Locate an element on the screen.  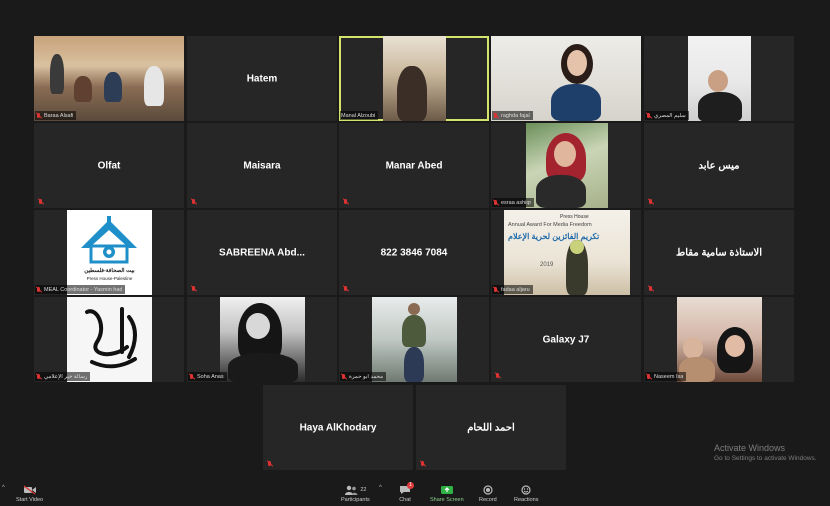
participant-name: Manar Abed is located at coordinates (414, 165).